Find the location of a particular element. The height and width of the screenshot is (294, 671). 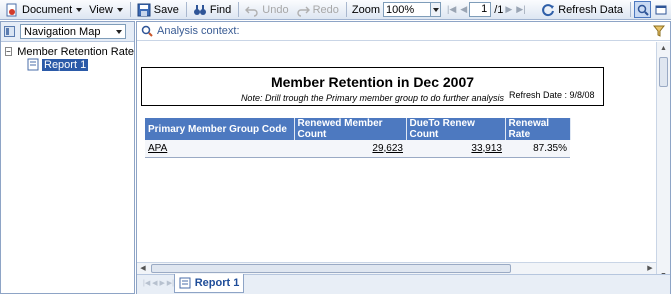

page-total: /1 is located at coordinates (499, 9).